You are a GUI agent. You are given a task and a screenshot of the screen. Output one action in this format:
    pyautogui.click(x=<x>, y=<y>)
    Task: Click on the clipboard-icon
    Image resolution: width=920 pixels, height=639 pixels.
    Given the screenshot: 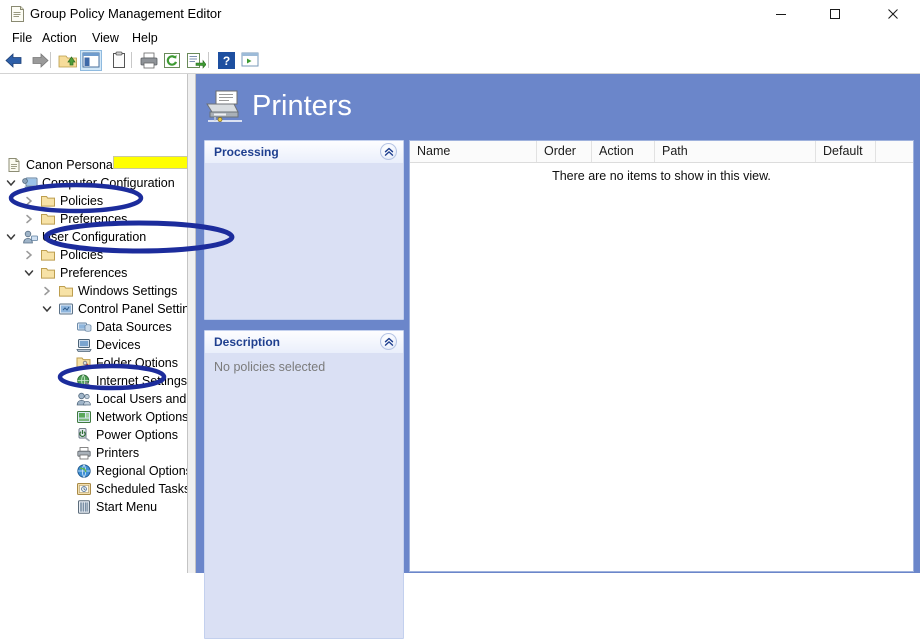 What is the action you would take?
    pyautogui.click(x=119, y=59)
    